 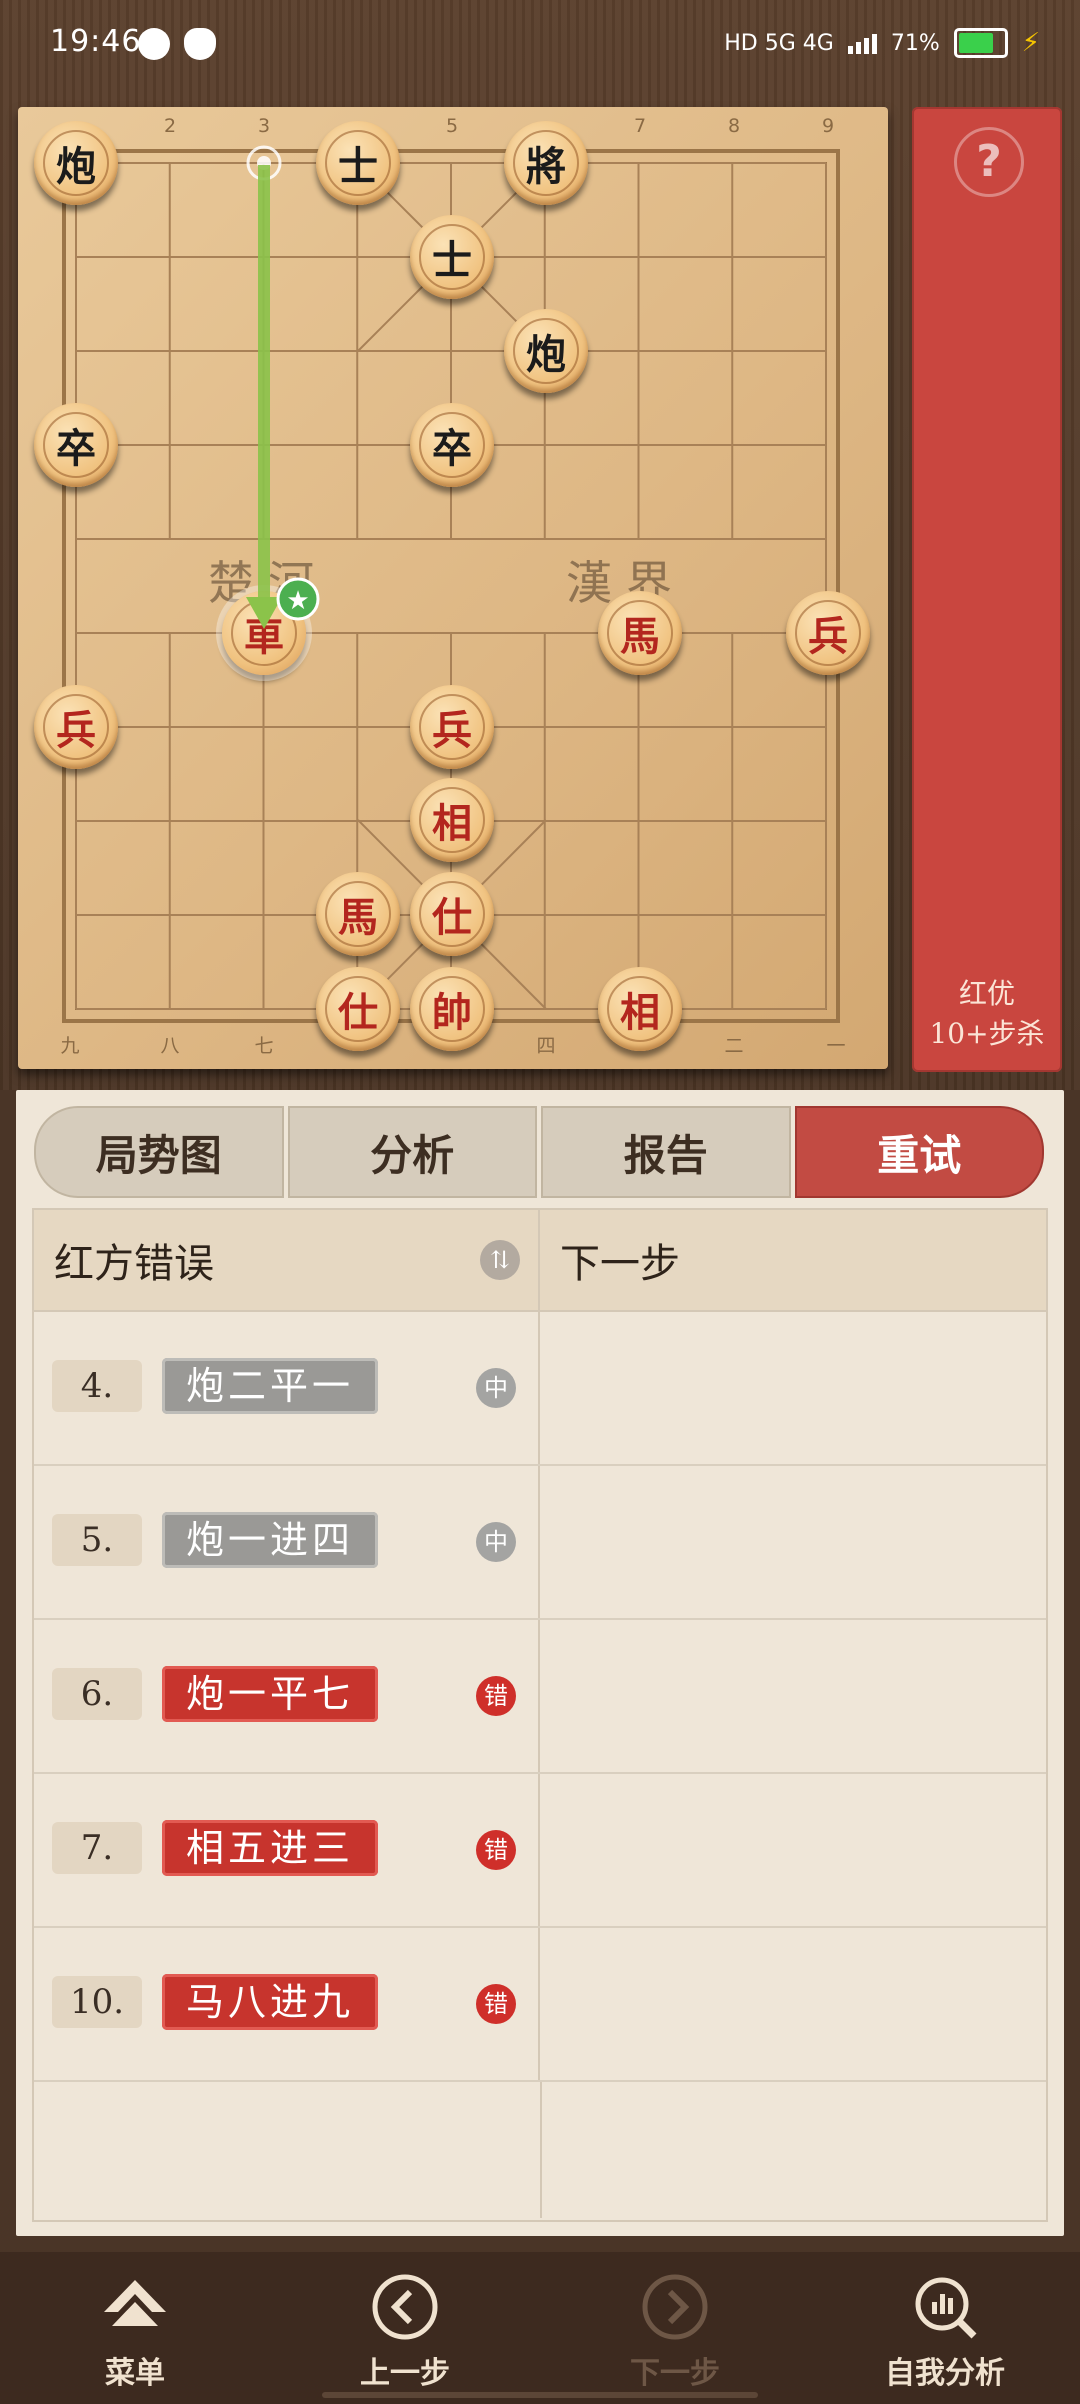 What do you see at coordinates (946, 2308) in the screenshot?
I see `magnifier-chart-icon` at bounding box center [946, 2308].